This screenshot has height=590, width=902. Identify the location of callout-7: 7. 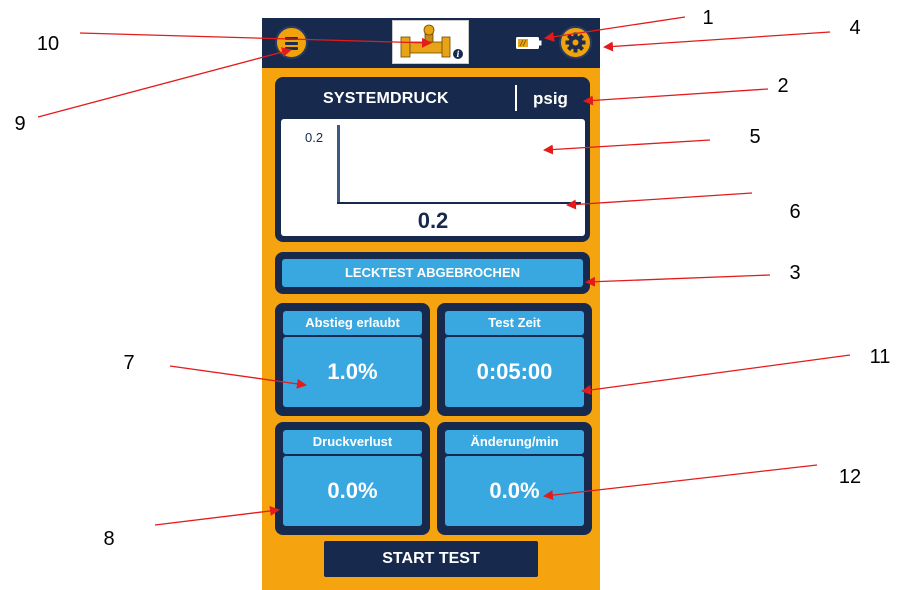
(129, 363).